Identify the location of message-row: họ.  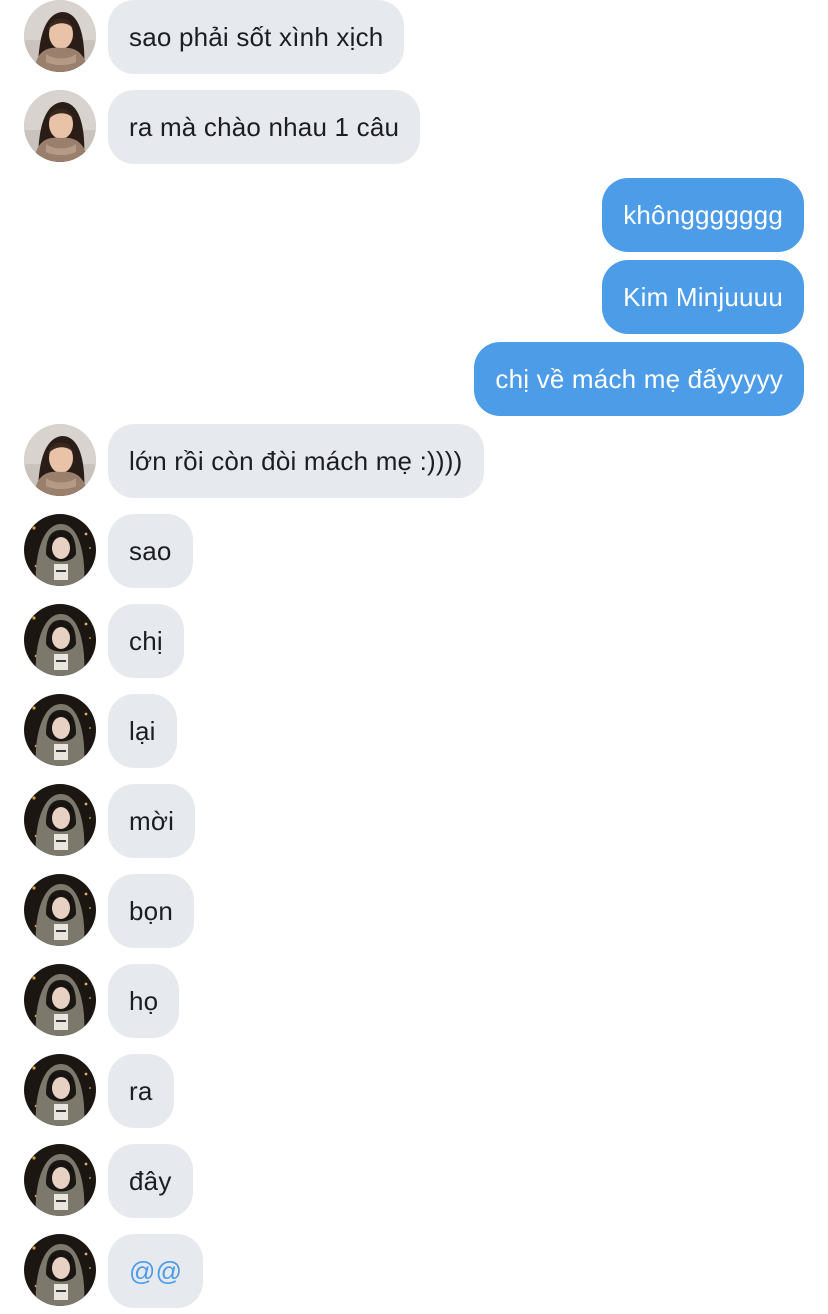
(414, 1001).